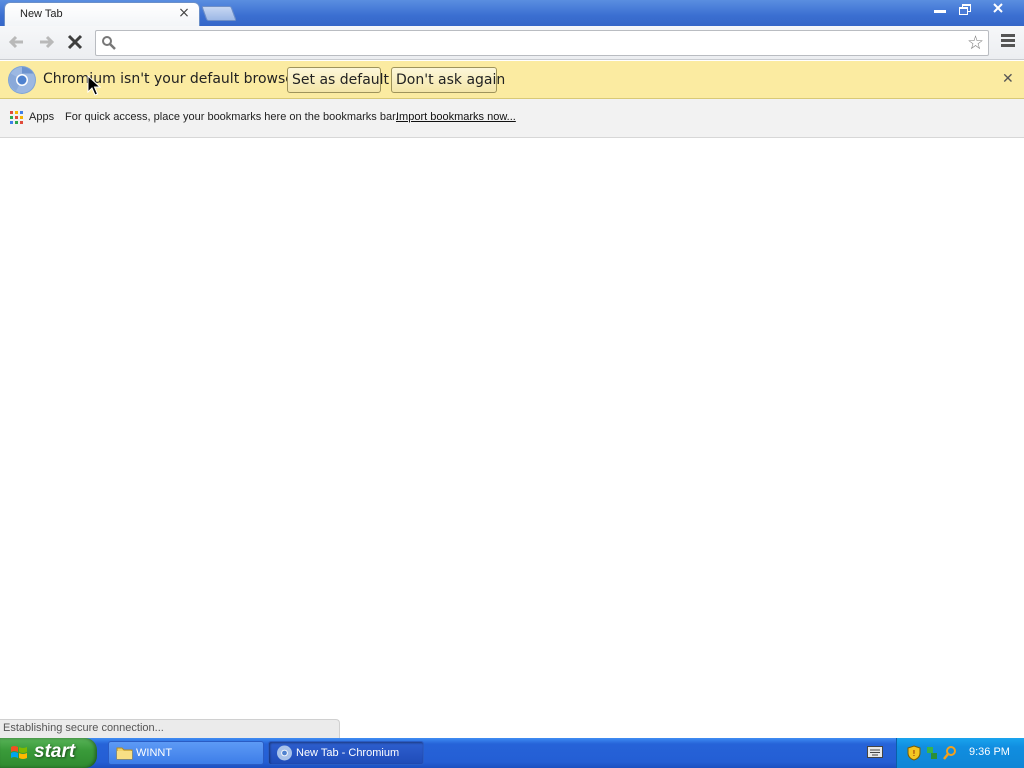 This screenshot has height=768, width=1024. I want to click on tab-title: New Tab, so click(41, 14).